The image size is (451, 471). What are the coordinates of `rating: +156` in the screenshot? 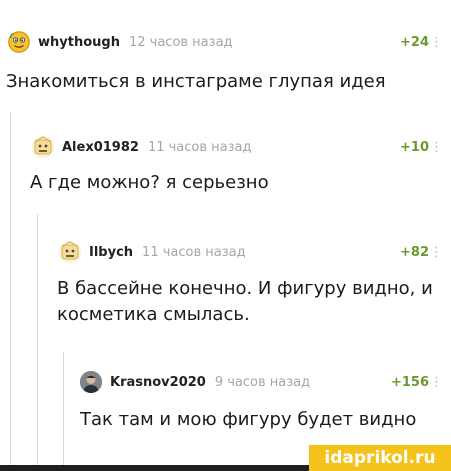 It's located at (409, 382).